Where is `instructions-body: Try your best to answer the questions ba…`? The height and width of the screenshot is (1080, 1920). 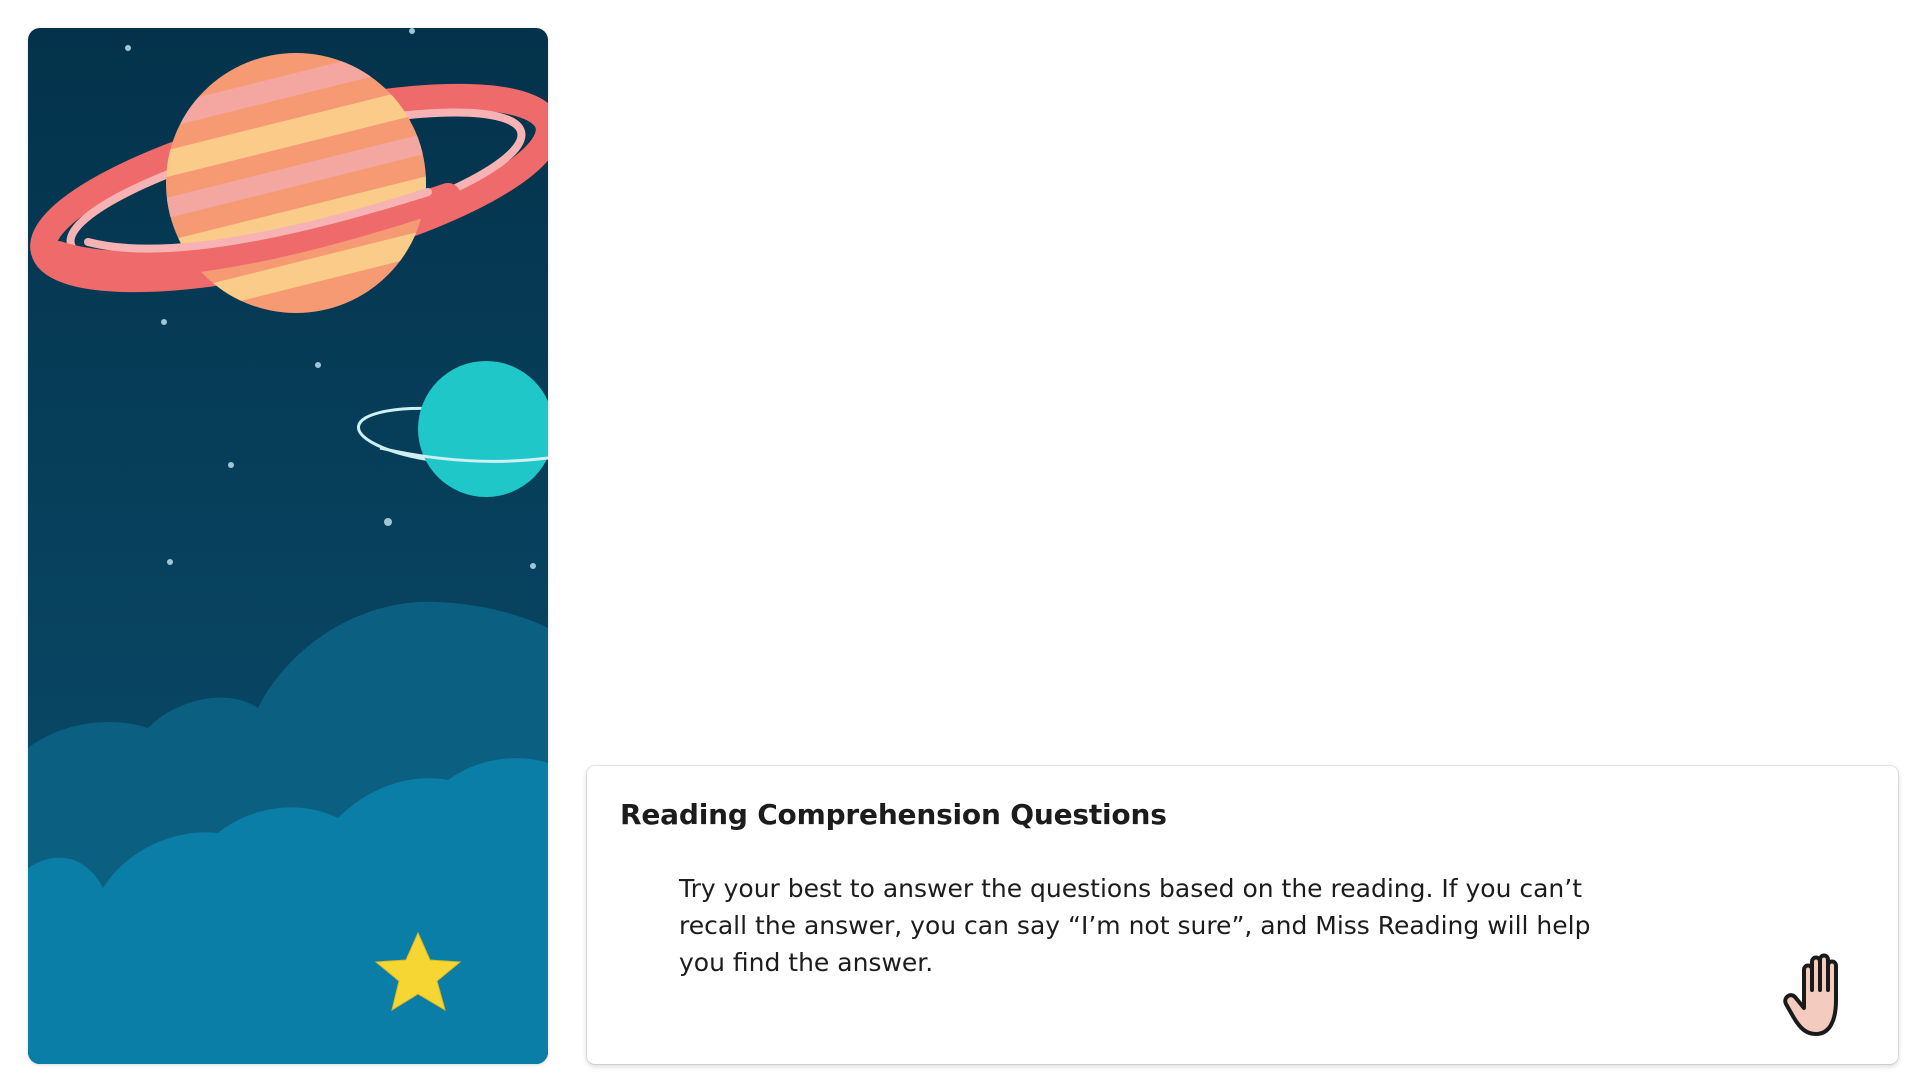
instructions-body: Try your best to answer the questions ba… is located at coordinates (1135, 925).